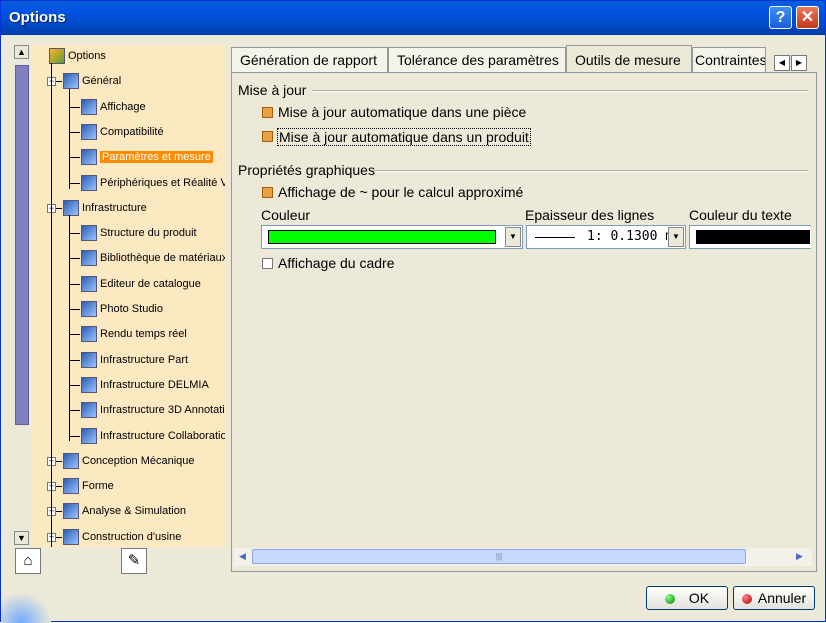 The image size is (826, 623). Describe the element at coordinates (148, 233) in the screenshot. I see `tree-item-label: Structure du produit` at that location.